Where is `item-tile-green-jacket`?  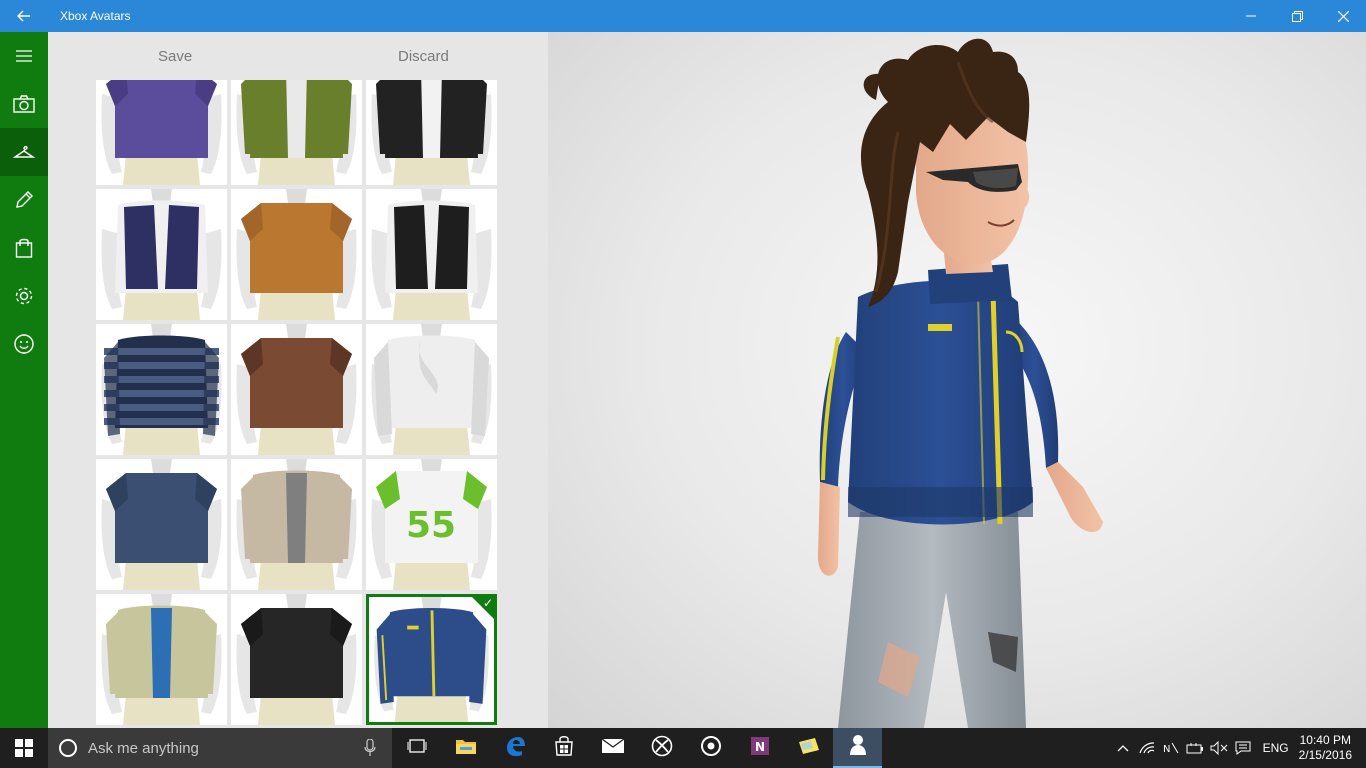 item-tile-green-jacket is located at coordinates (296, 132).